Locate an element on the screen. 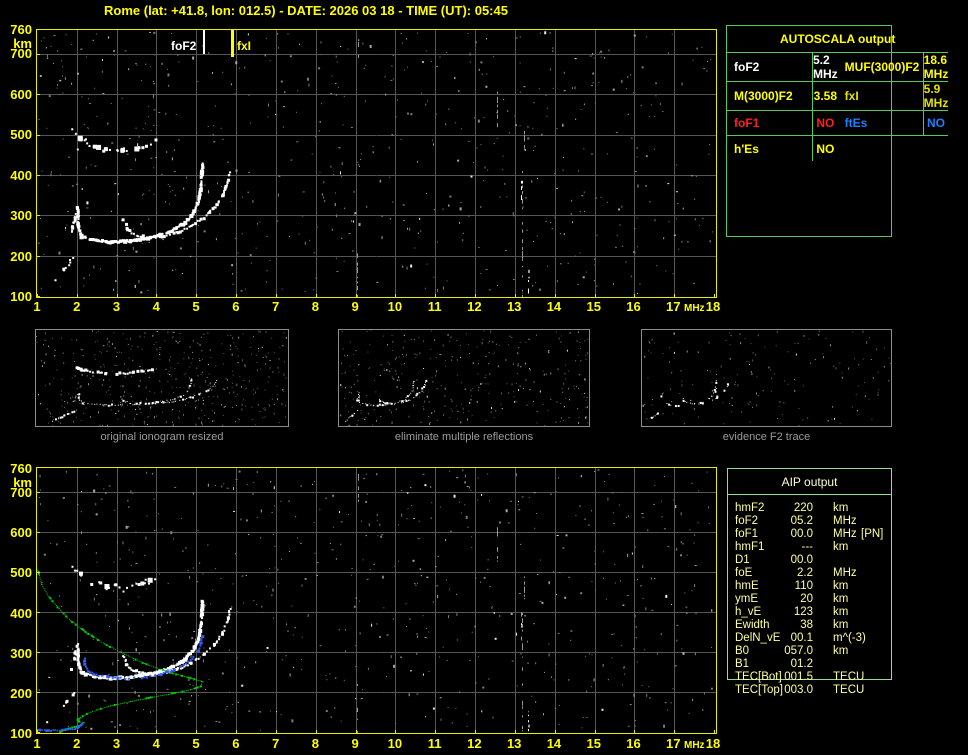 The width and height of the screenshot is (968, 755). aip-row-DelNvE: DelN_vE 00.1 m^(-3) is located at coordinates (809, 638).